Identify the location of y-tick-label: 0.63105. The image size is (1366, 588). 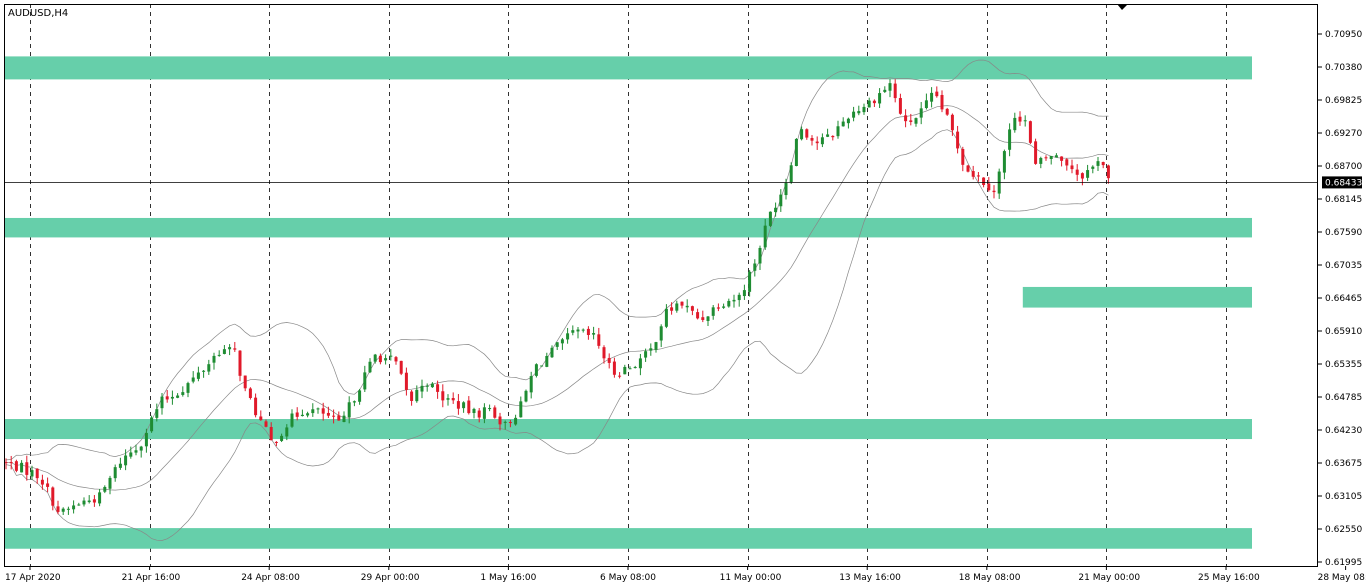
(1343, 497).